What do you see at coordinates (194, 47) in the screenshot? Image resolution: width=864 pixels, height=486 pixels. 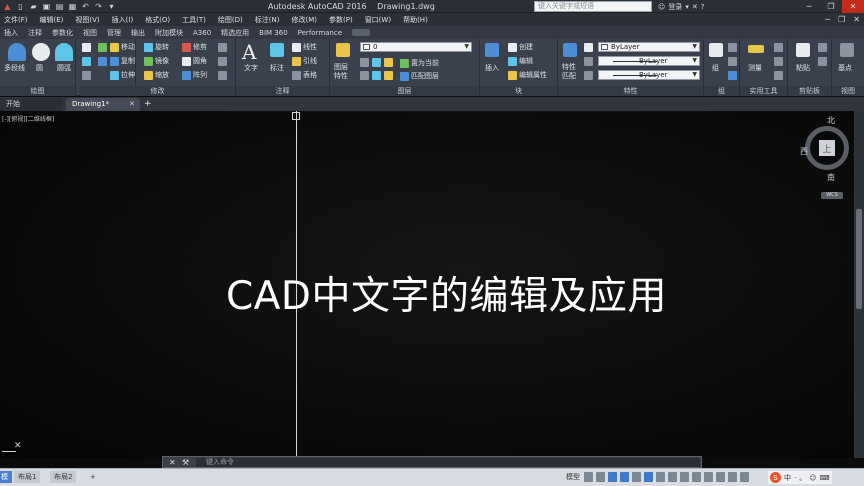 I see `trim-button: 修剪` at bounding box center [194, 47].